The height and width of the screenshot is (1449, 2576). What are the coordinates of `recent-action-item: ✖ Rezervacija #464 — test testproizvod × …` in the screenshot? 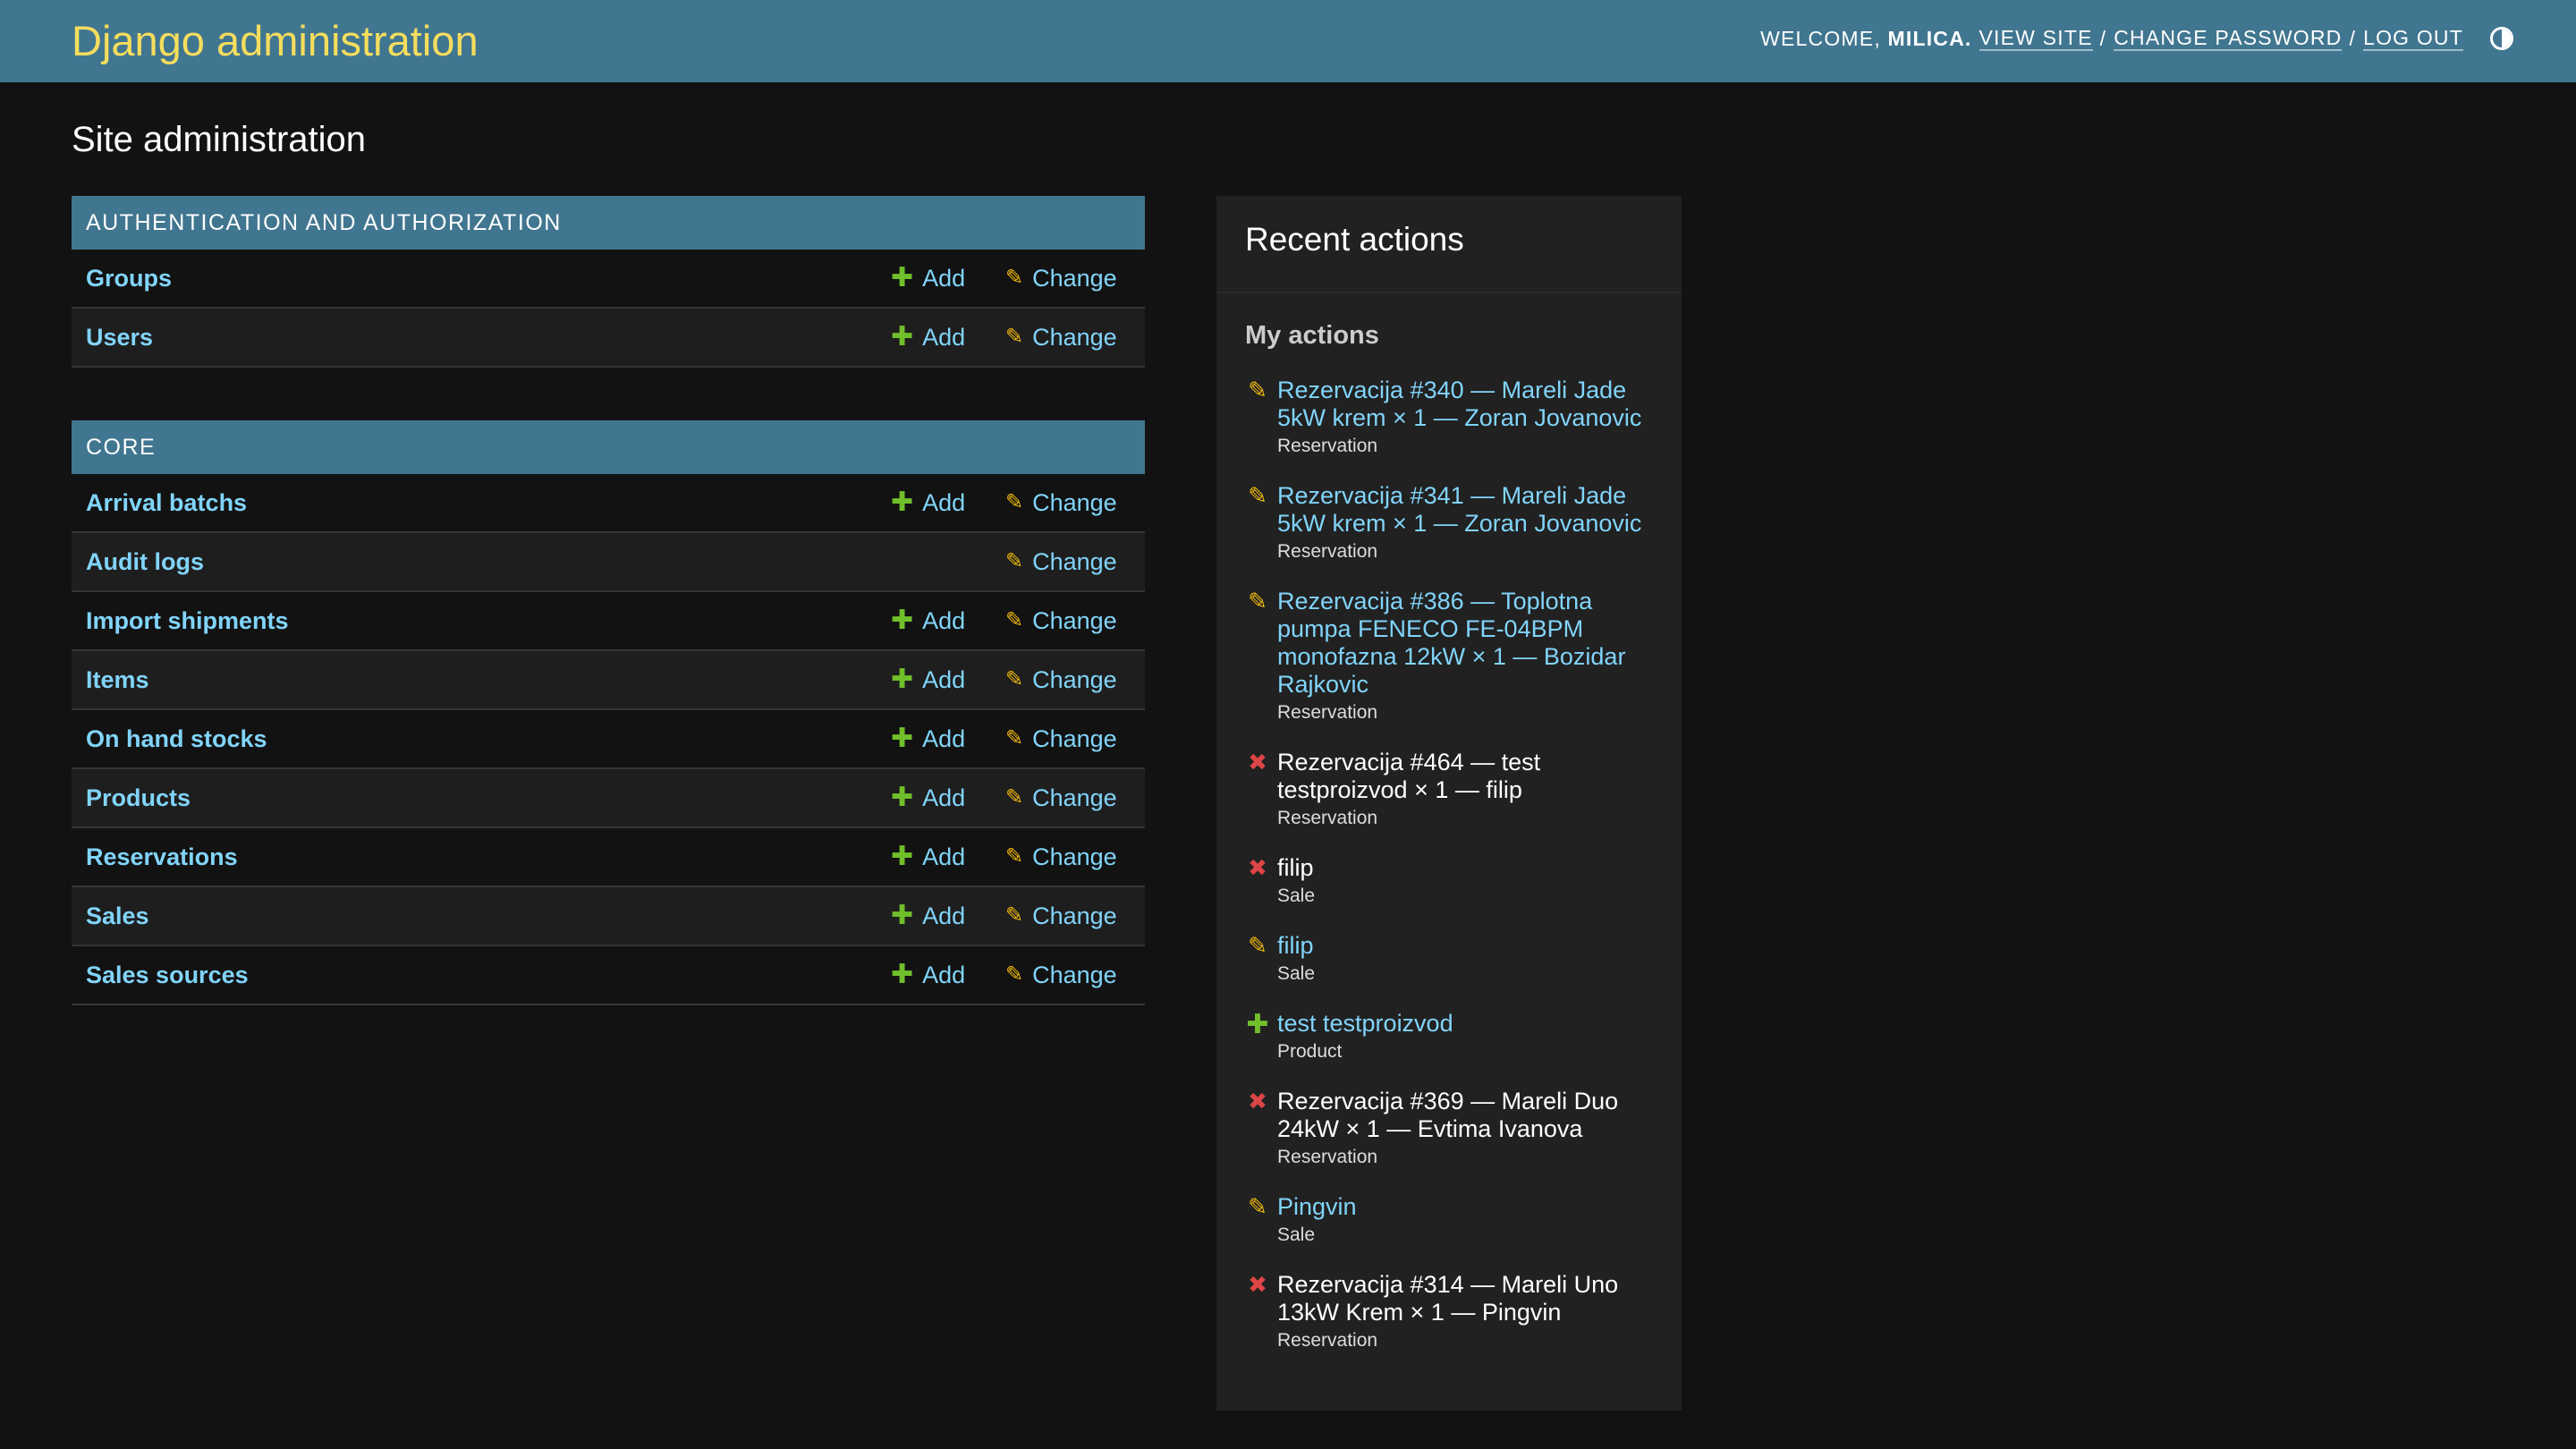 It's located at (1451, 789).